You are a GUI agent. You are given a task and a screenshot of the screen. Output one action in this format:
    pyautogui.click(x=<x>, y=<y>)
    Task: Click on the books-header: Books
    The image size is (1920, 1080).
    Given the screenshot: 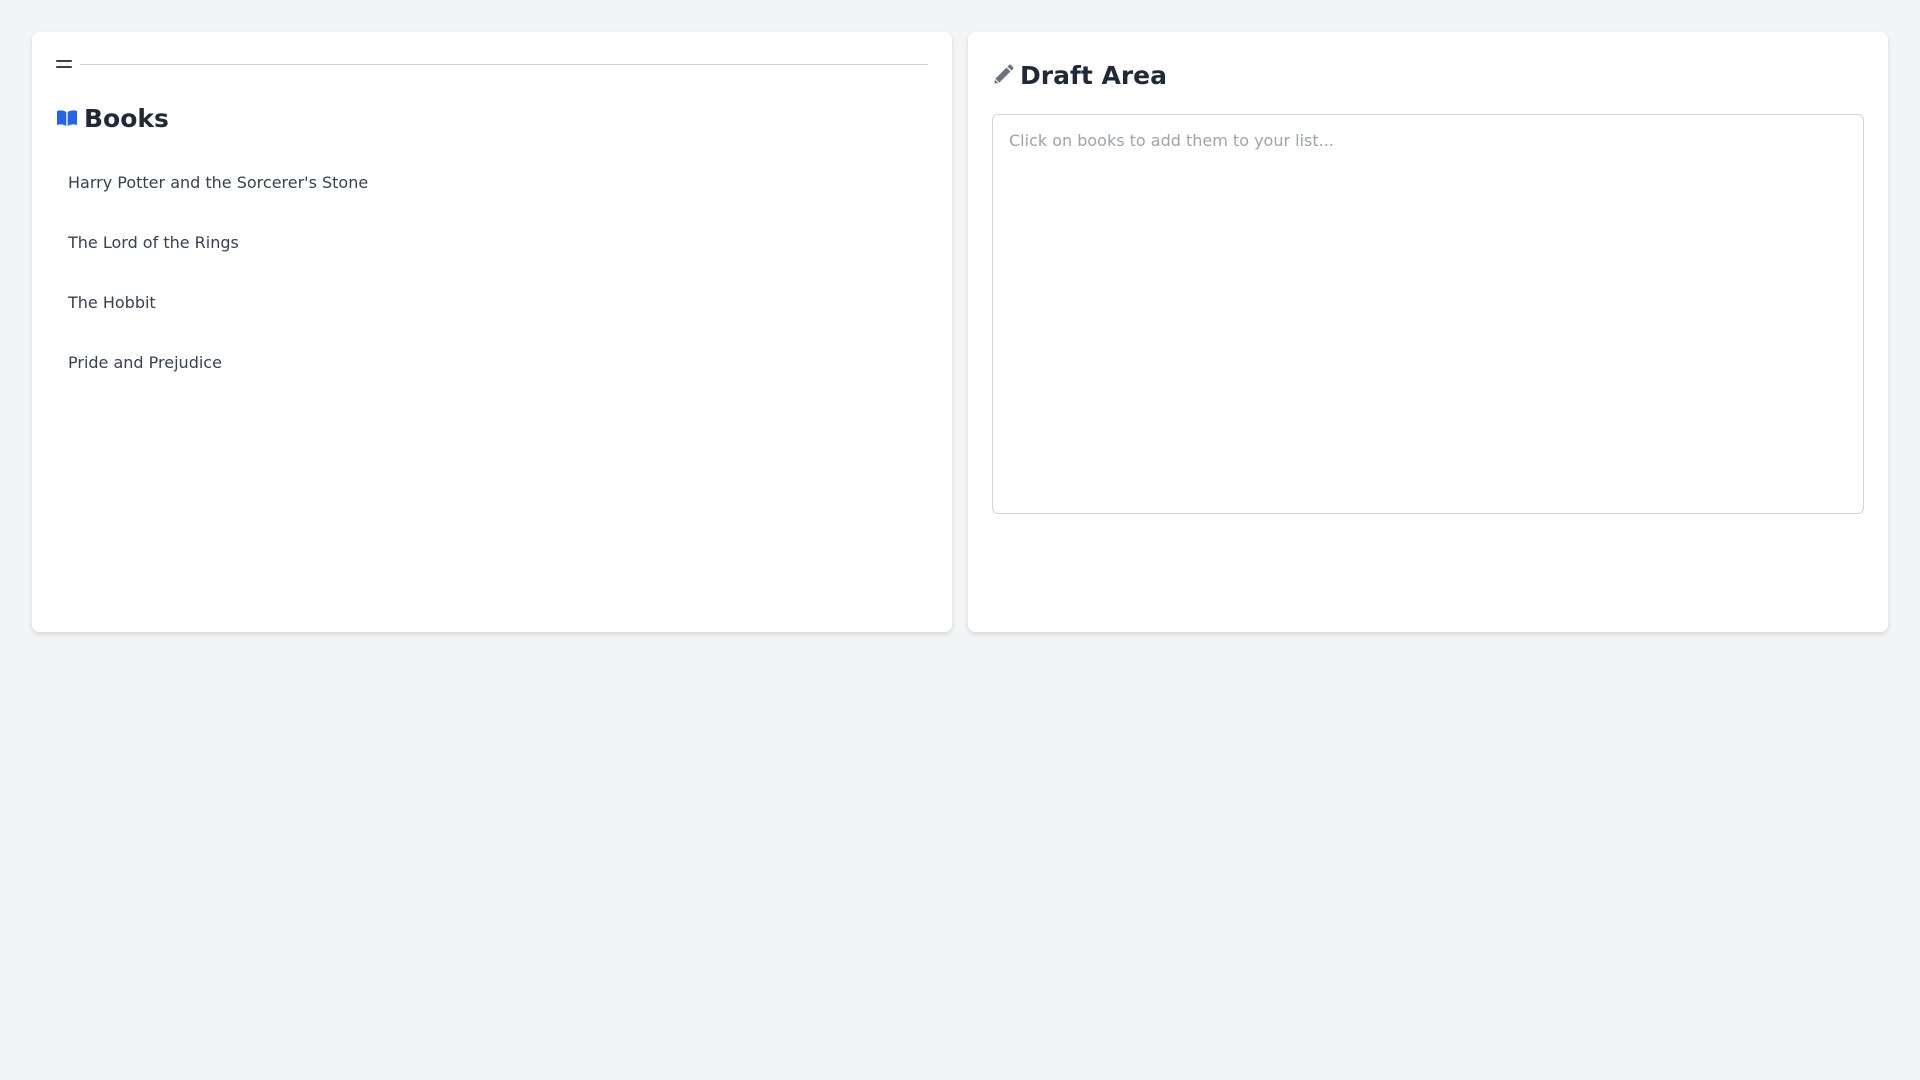 What is the action you would take?
    pyautogui.click(x=492, y=118)
    